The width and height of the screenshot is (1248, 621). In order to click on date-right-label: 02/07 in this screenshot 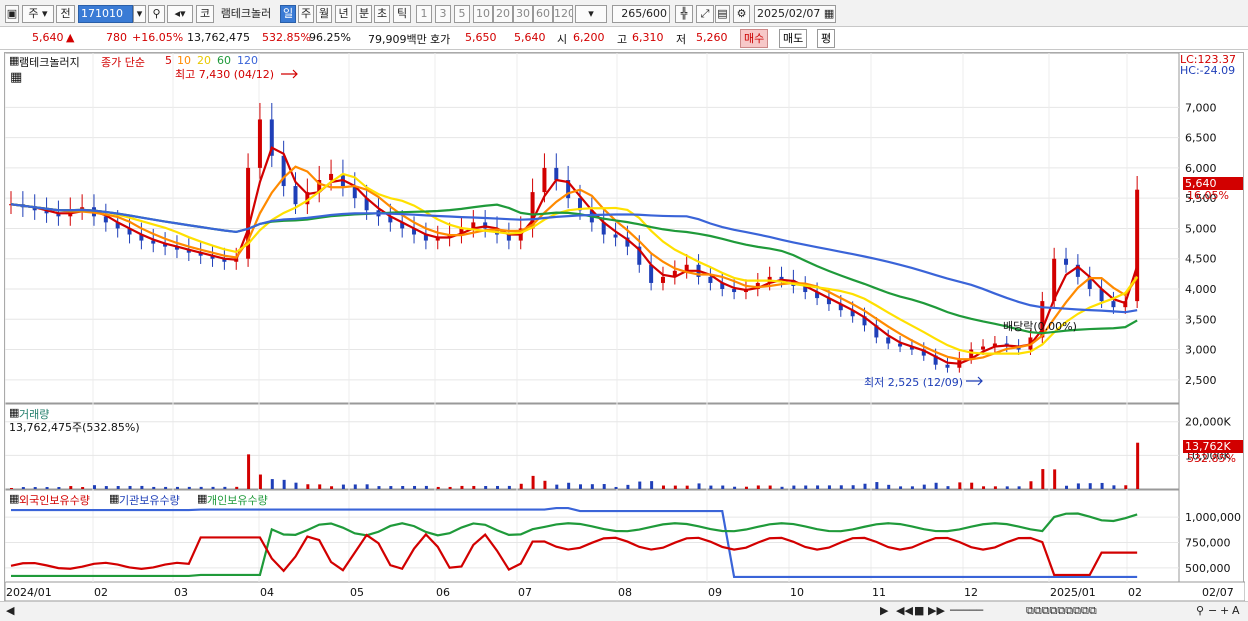, I will do `click(1218, 592)`.